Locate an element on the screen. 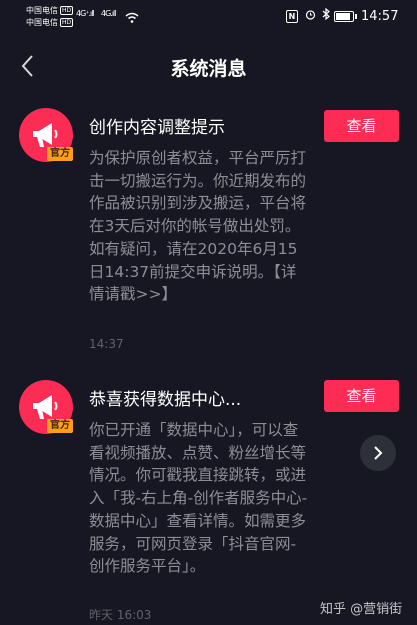 Image resolution: width=417 pixels, height=625 pixels. next-button is located at coordinates (378, 453).